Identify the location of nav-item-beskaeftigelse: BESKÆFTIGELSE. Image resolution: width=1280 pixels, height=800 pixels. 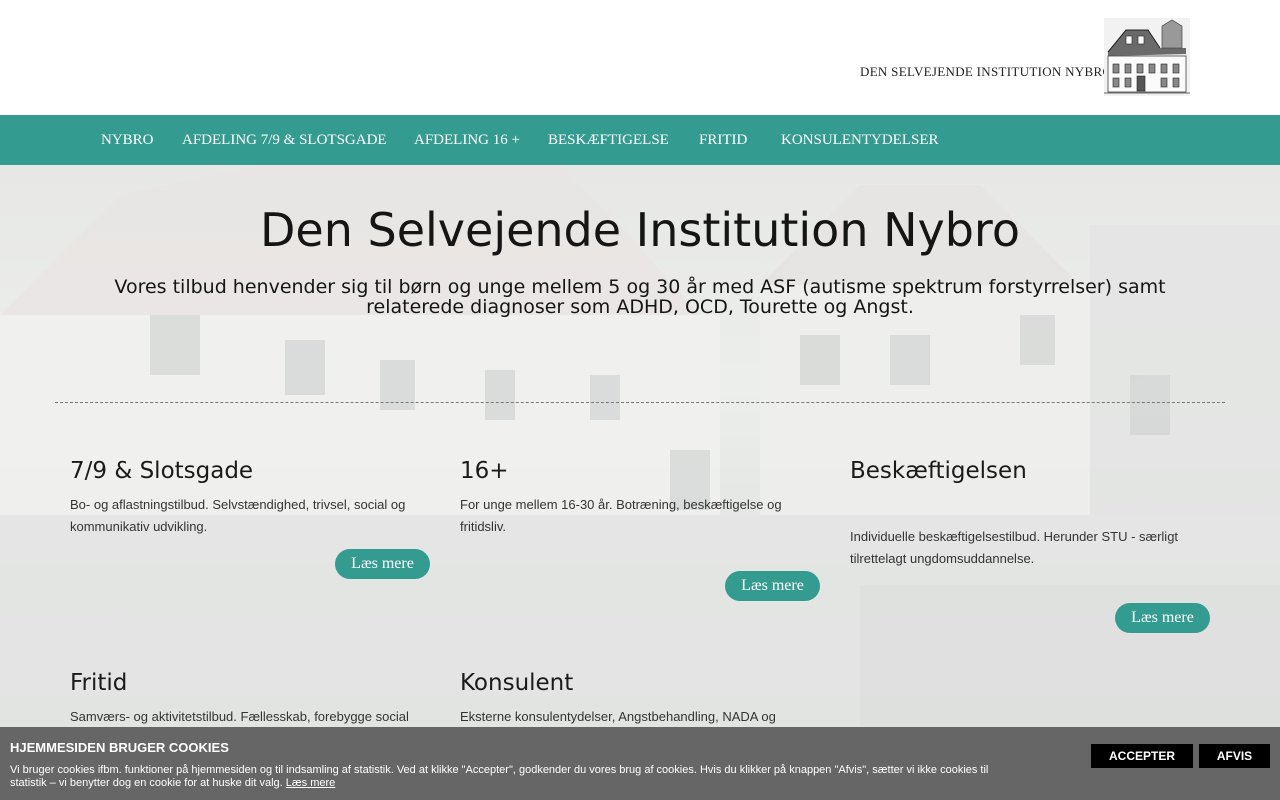
(608, 140).